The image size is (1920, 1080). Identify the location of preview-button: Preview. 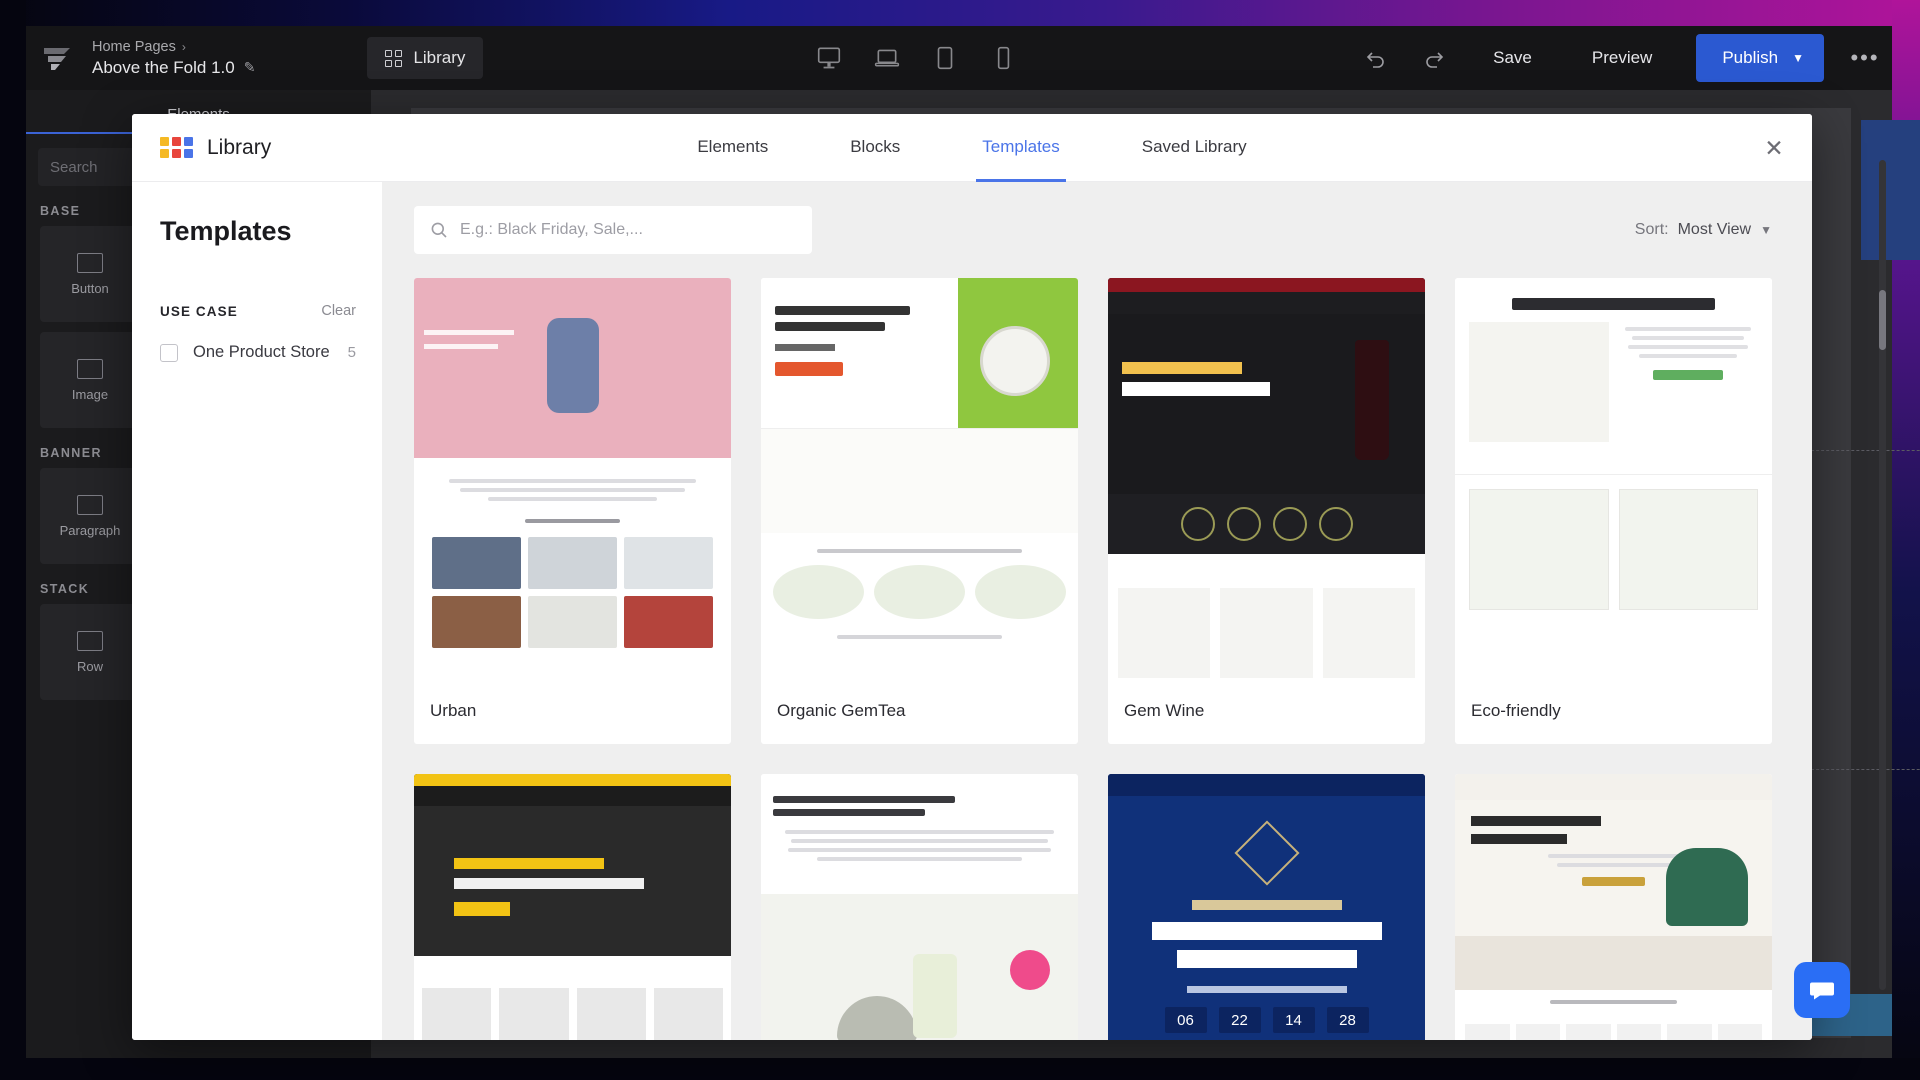
(1622, 58).